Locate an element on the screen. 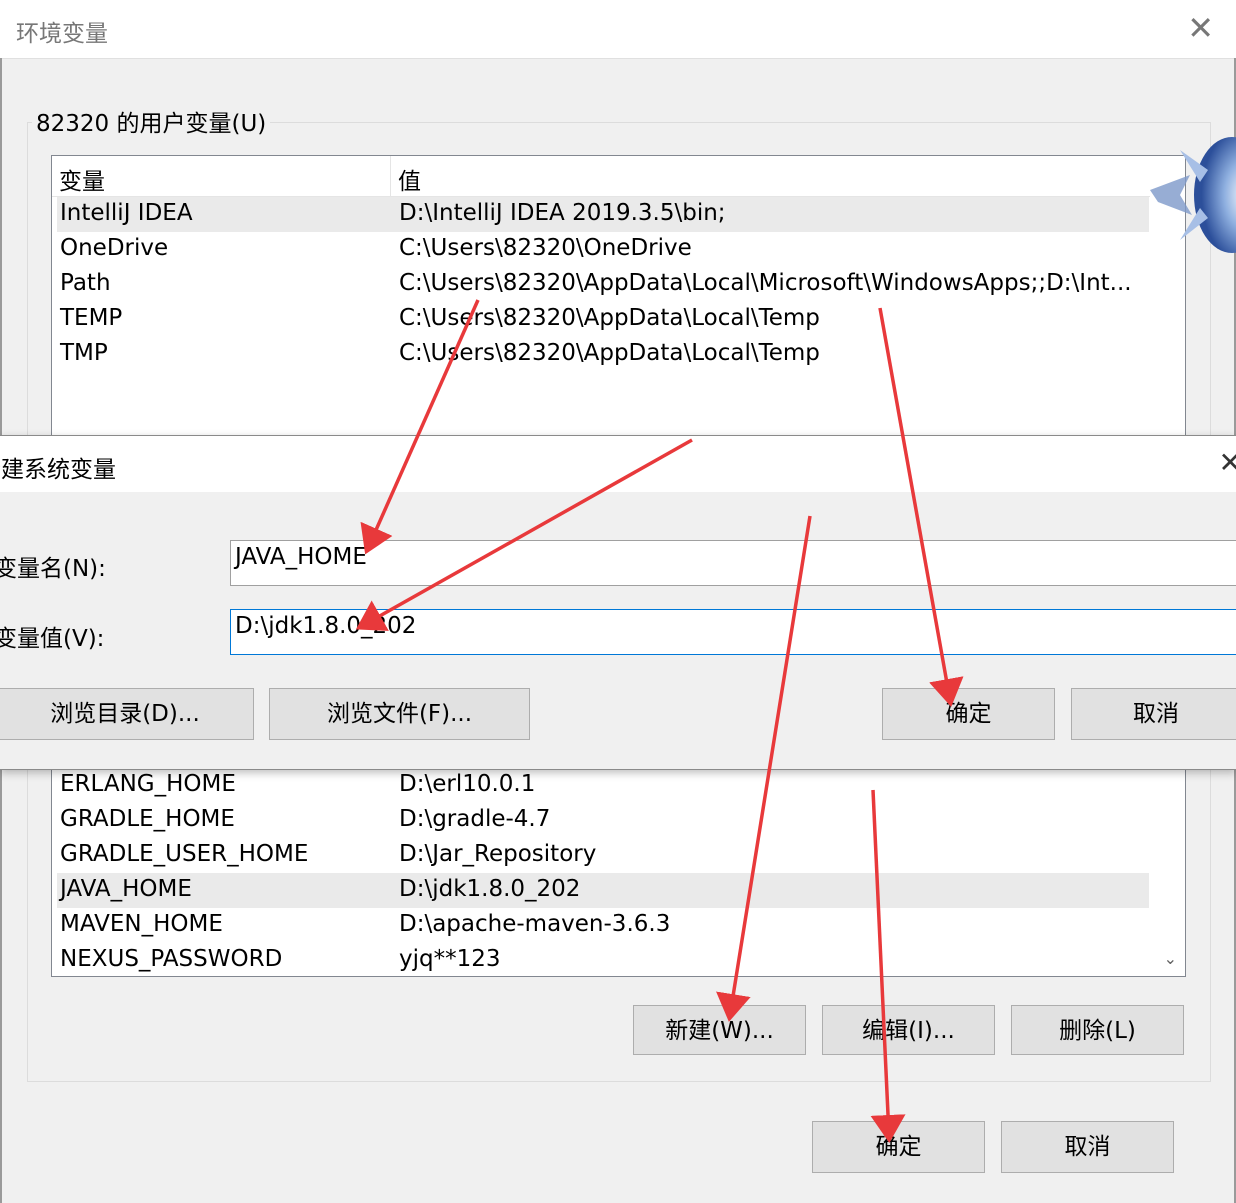 The image size is (1236, 1203). variable-value: D:\apache-maven-3.6.3 is located at coordinates (535, 924).